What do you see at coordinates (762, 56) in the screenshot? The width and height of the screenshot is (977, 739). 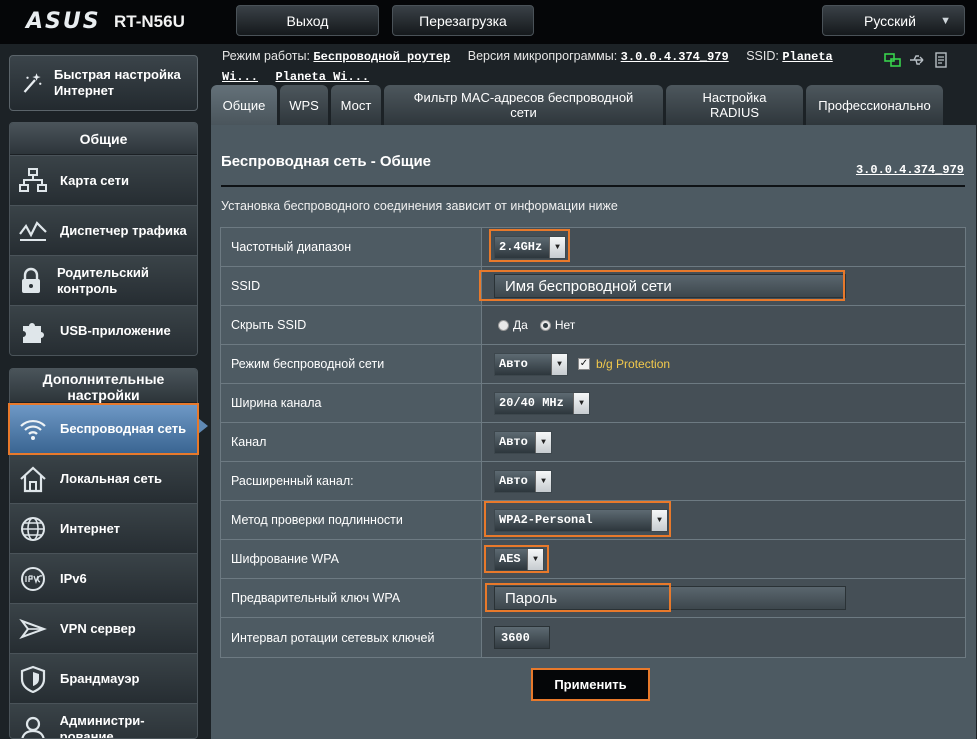 I see `ssid-label: SSID:` at bounding box center [762, 56].